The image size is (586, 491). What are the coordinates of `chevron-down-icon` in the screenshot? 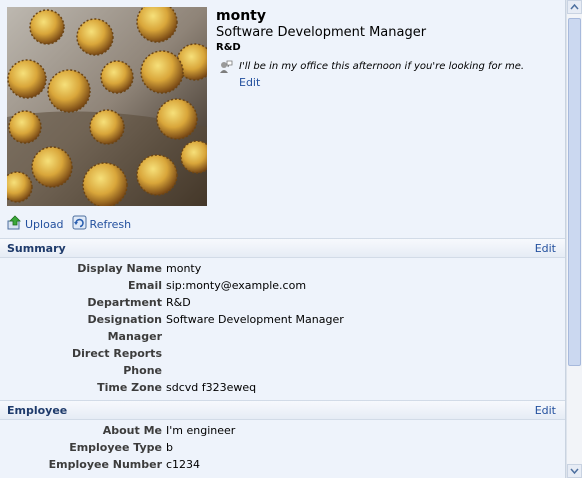 It's located at (574, 471).